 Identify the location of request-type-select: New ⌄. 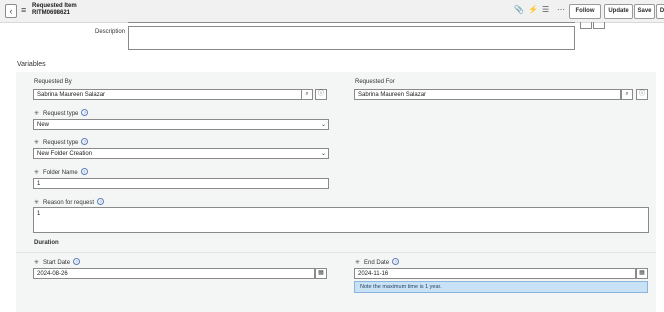
(181, 124).